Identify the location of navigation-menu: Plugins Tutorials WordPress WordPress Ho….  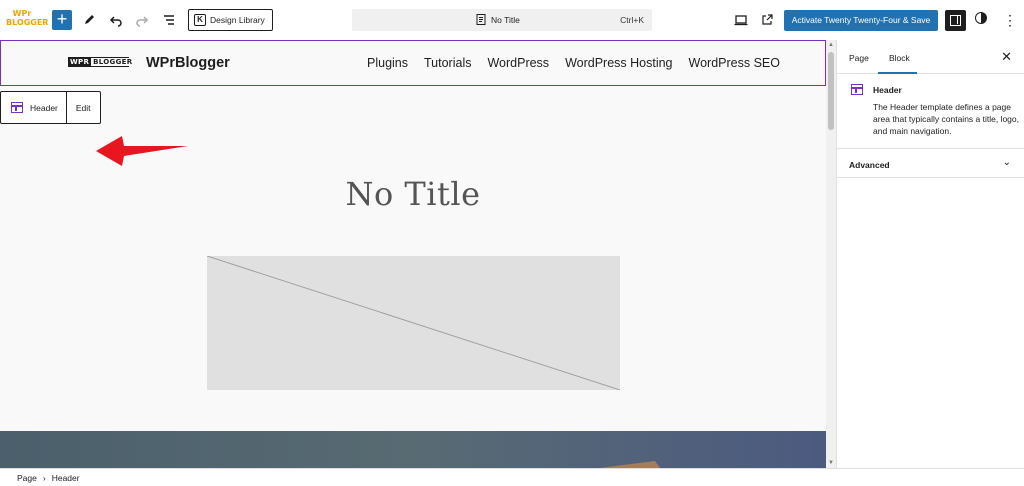
(573, 63).